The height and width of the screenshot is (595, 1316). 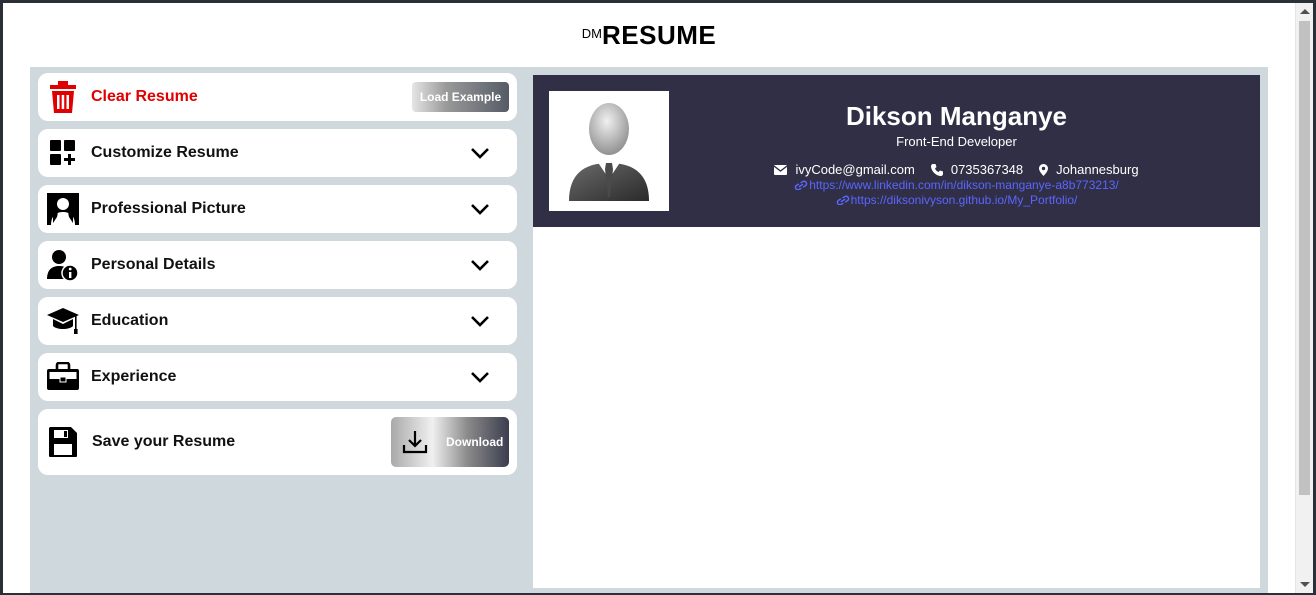 I want to click on graduation-cap-icon, so click(x=63, y=321).